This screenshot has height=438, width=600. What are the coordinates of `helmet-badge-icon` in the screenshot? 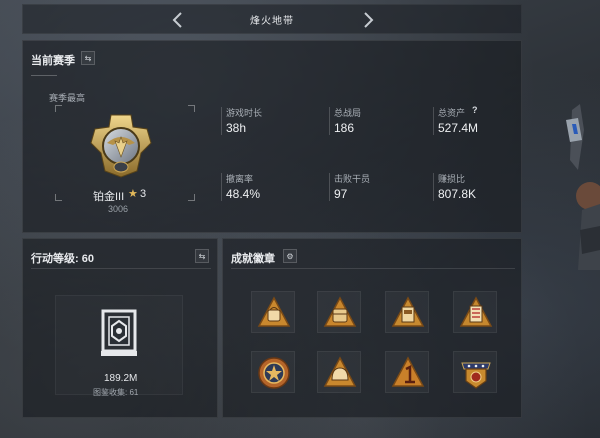 It's located at (340, 371).